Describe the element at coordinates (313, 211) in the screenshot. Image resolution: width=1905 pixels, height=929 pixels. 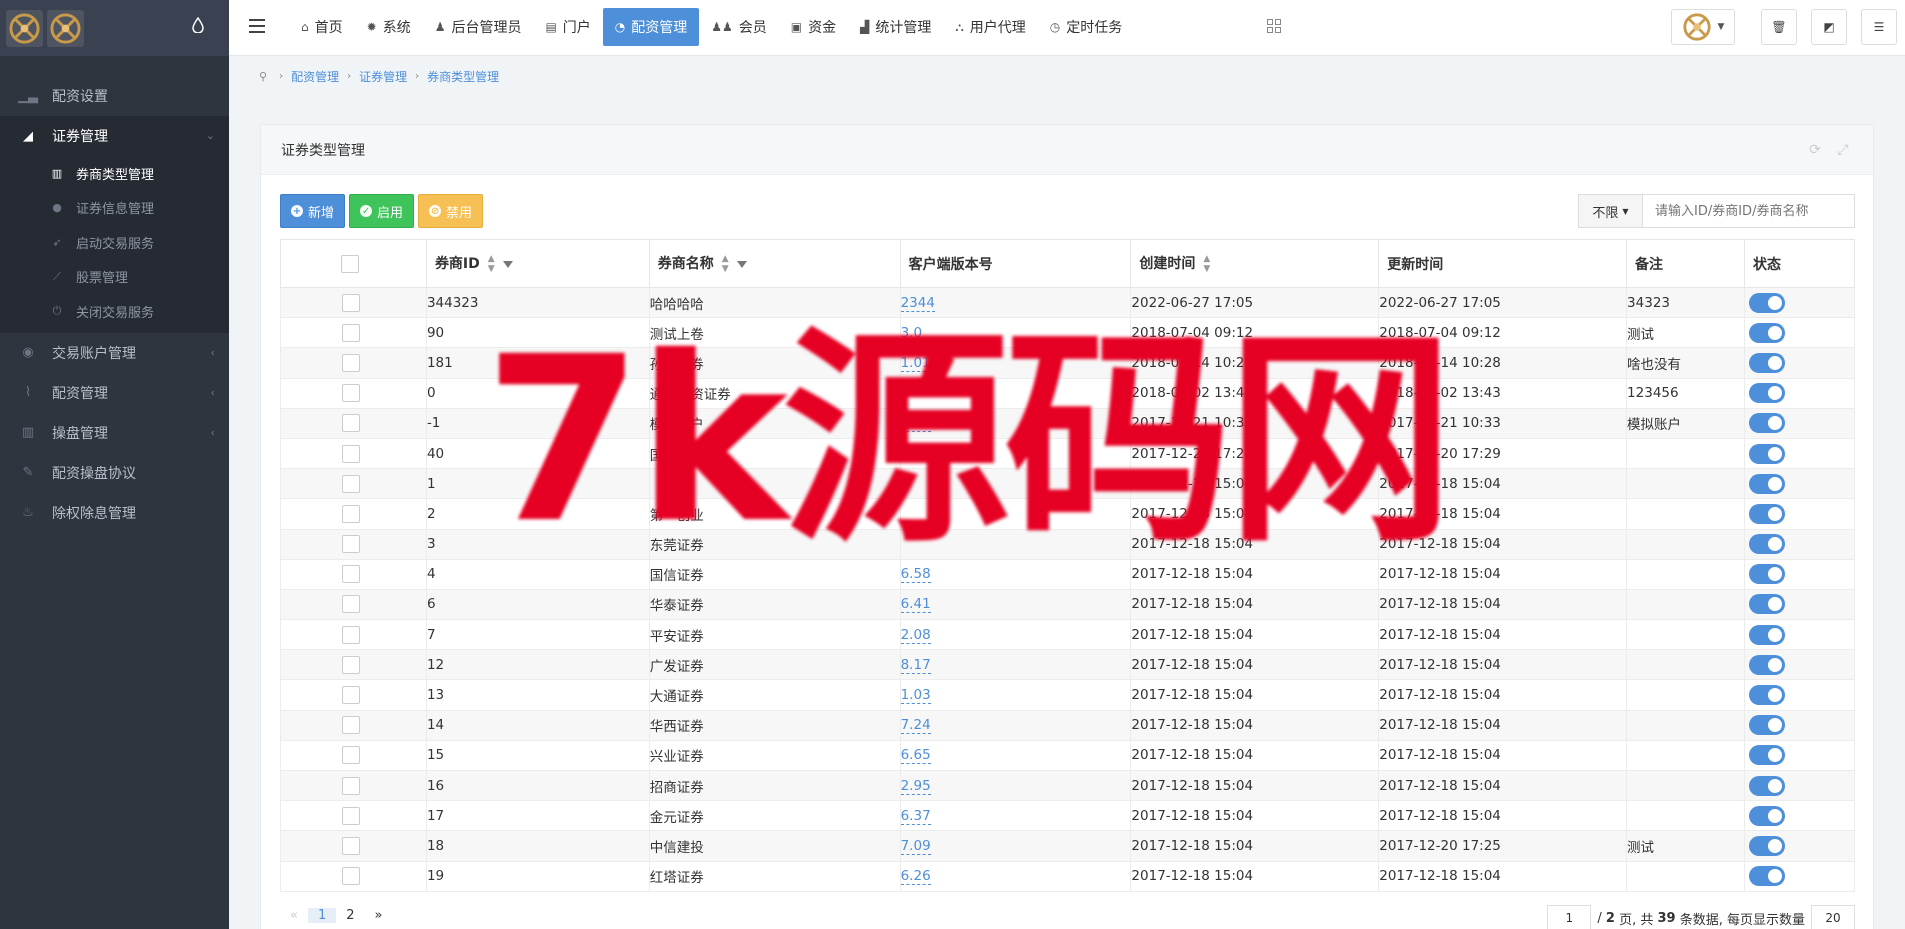
I see `add-button: + 新增` at that location.